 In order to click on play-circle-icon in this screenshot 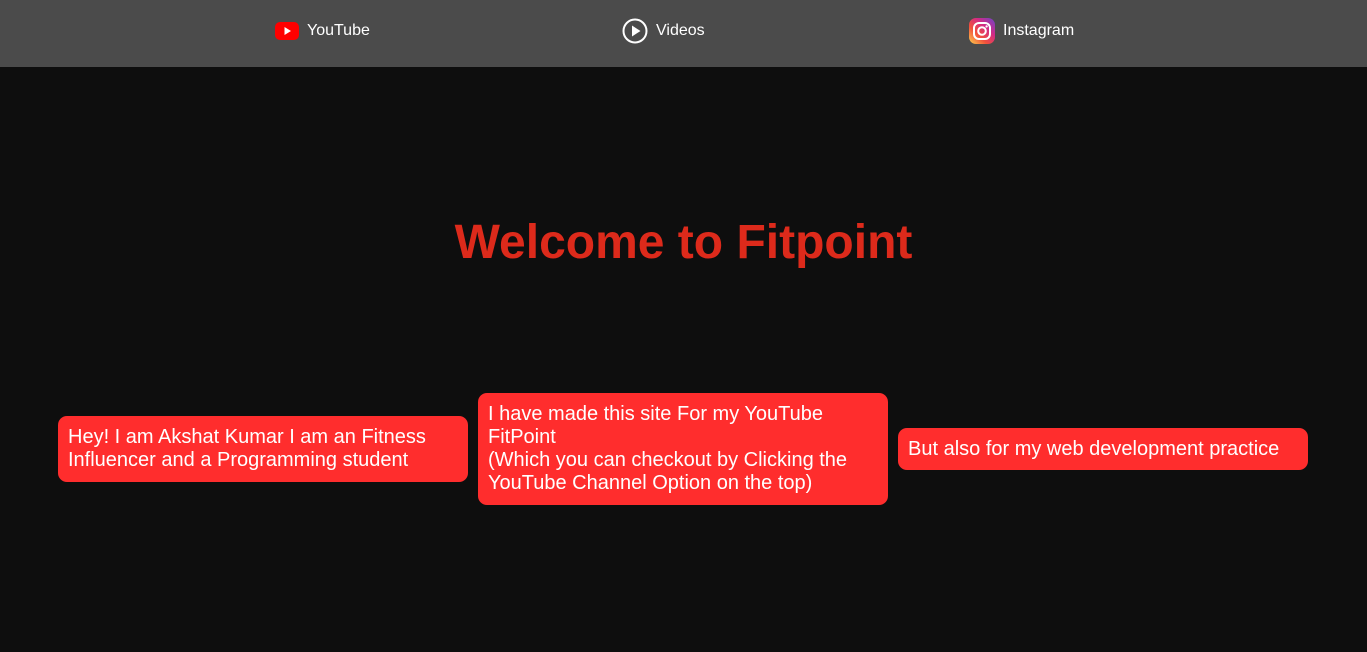, I will do `click(635, 31)`.